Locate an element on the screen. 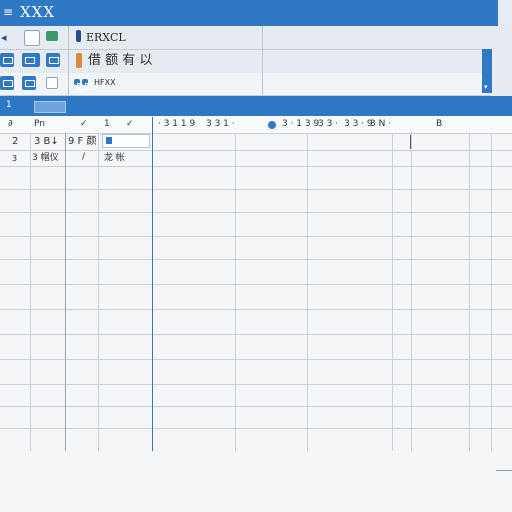 The width and height of the screenshot is (512, 512). window-title: XXX is located at coordinates (38, 12).